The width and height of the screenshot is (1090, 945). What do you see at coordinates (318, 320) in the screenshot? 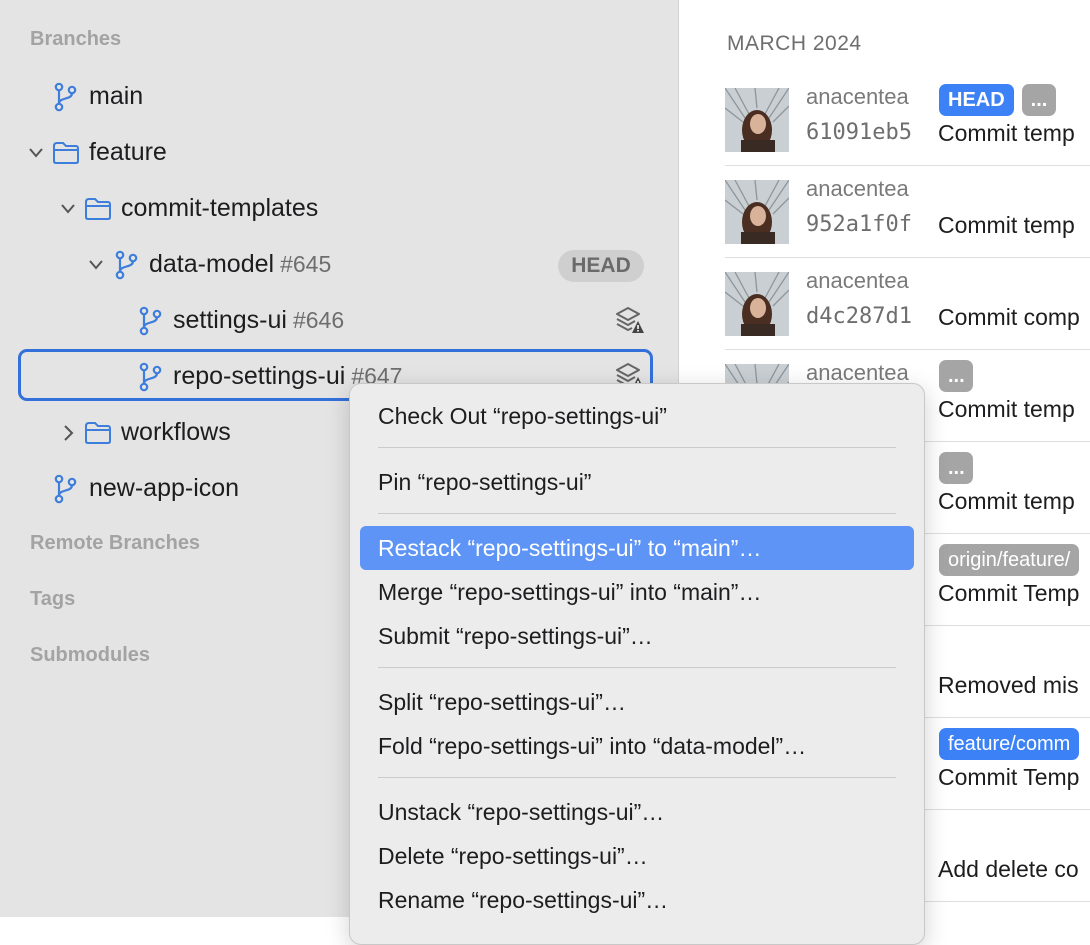
I see `pr-number: #646` at bounding box center [318, 320].